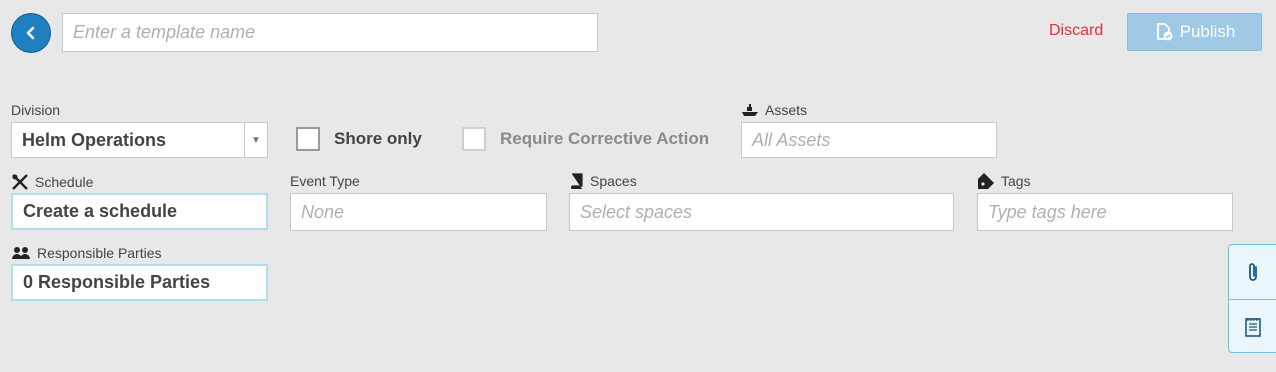 The image size is (1276, 372). Describe the element at coordinates (986, 181) in the screenshot. I see `tag-icon` at that location.